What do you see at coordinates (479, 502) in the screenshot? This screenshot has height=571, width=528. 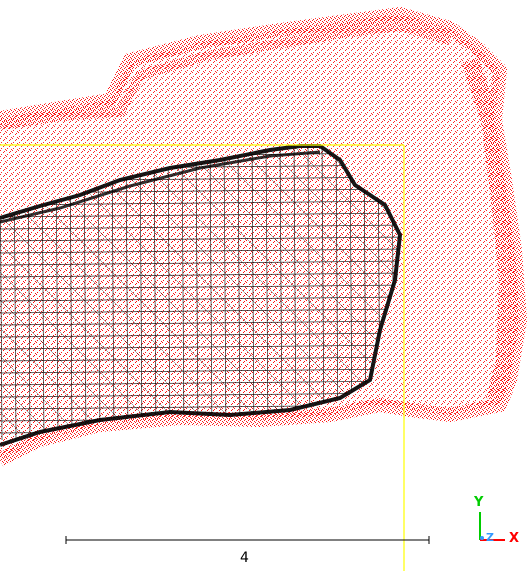 I see `y-axis-label: Y` at bounding box center [479, 502].